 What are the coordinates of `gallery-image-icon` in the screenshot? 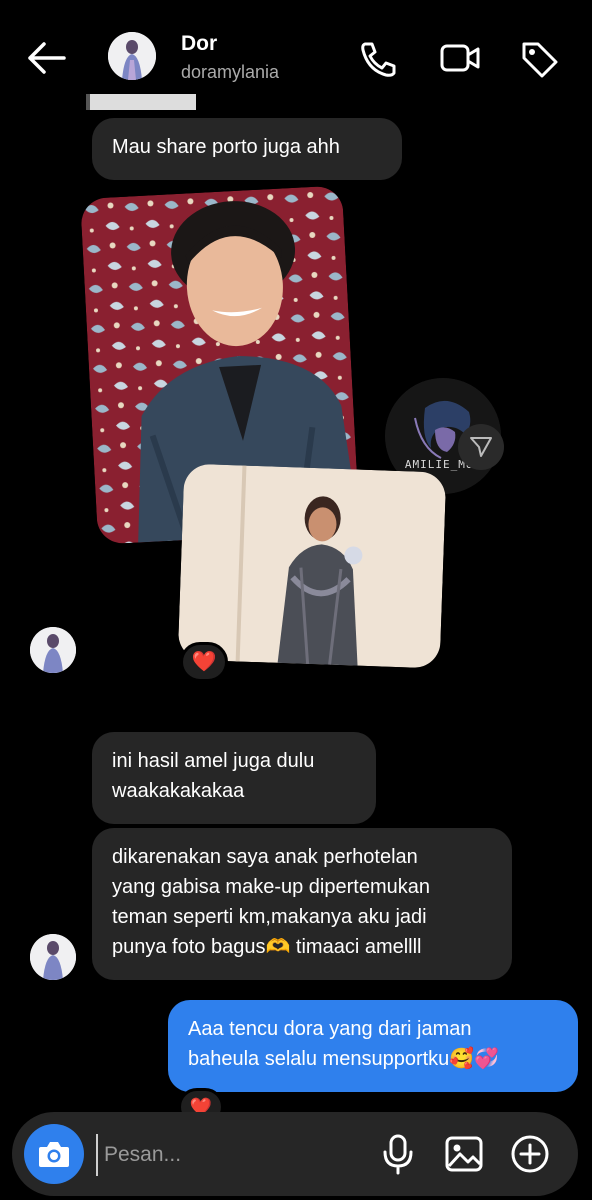 It's located at (464, 1154).